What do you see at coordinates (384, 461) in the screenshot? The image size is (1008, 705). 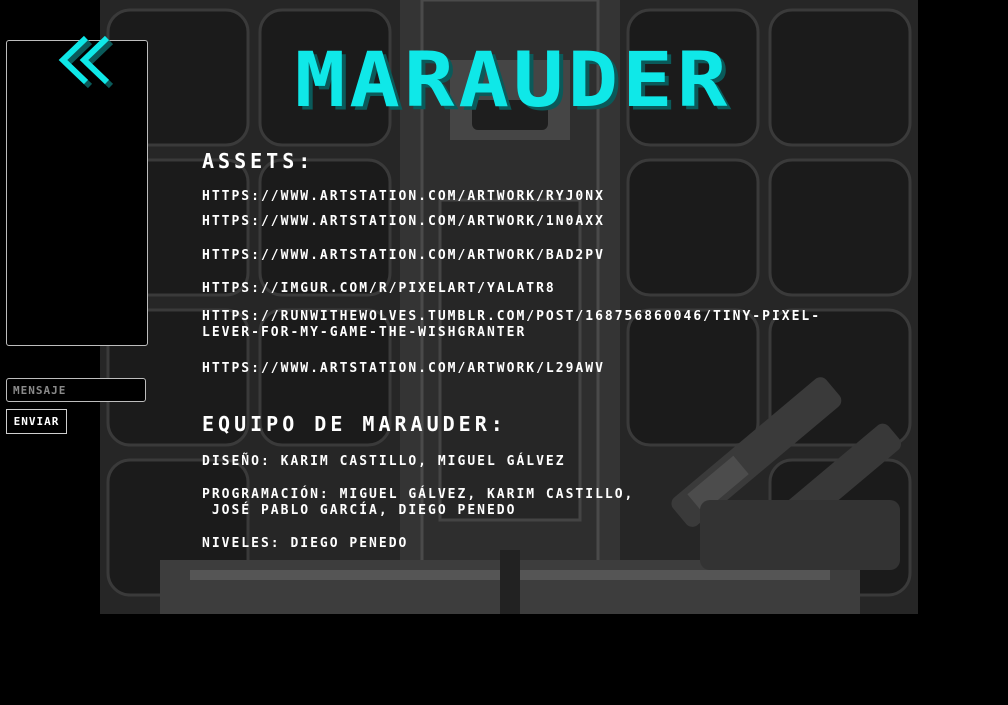 I see `design-credit: DISEÑO: KARIM CASTILLO, MIGUEL GÁLVEZ` at bounding box center [384, 461].